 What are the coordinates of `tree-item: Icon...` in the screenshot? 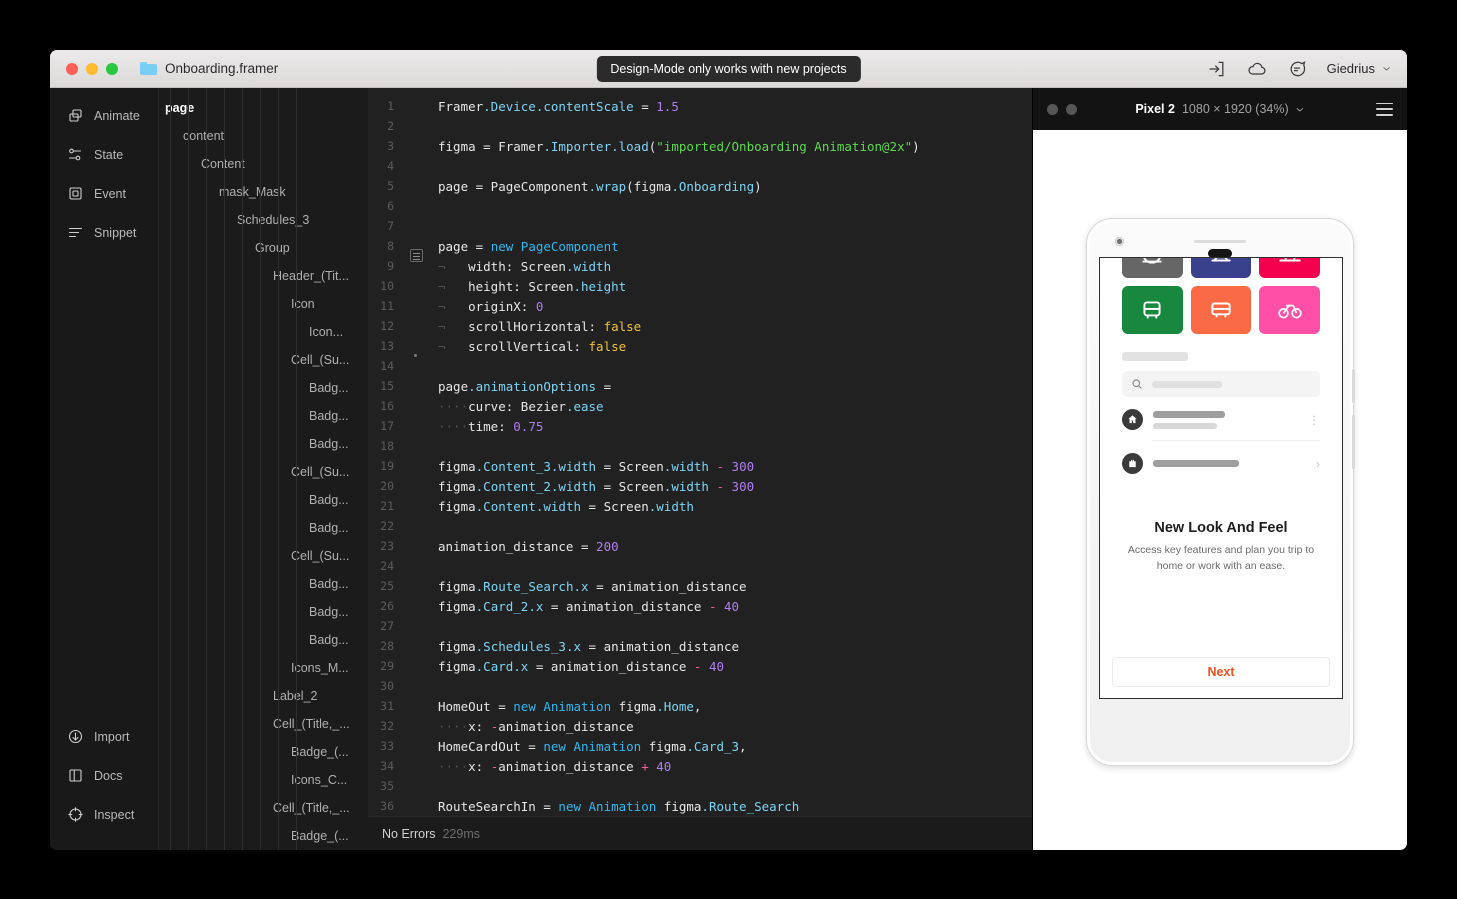 It's located at (263, 332).